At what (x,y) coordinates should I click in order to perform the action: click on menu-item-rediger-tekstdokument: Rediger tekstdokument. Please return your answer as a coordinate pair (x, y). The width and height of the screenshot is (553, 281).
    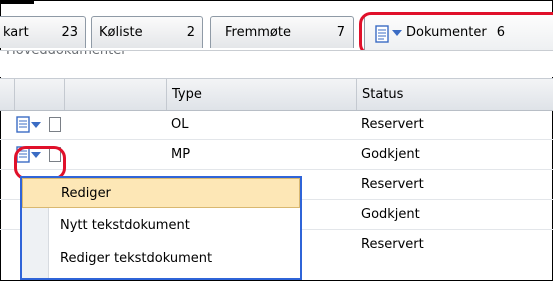
    Looking at the image, I should click on (161, 259).